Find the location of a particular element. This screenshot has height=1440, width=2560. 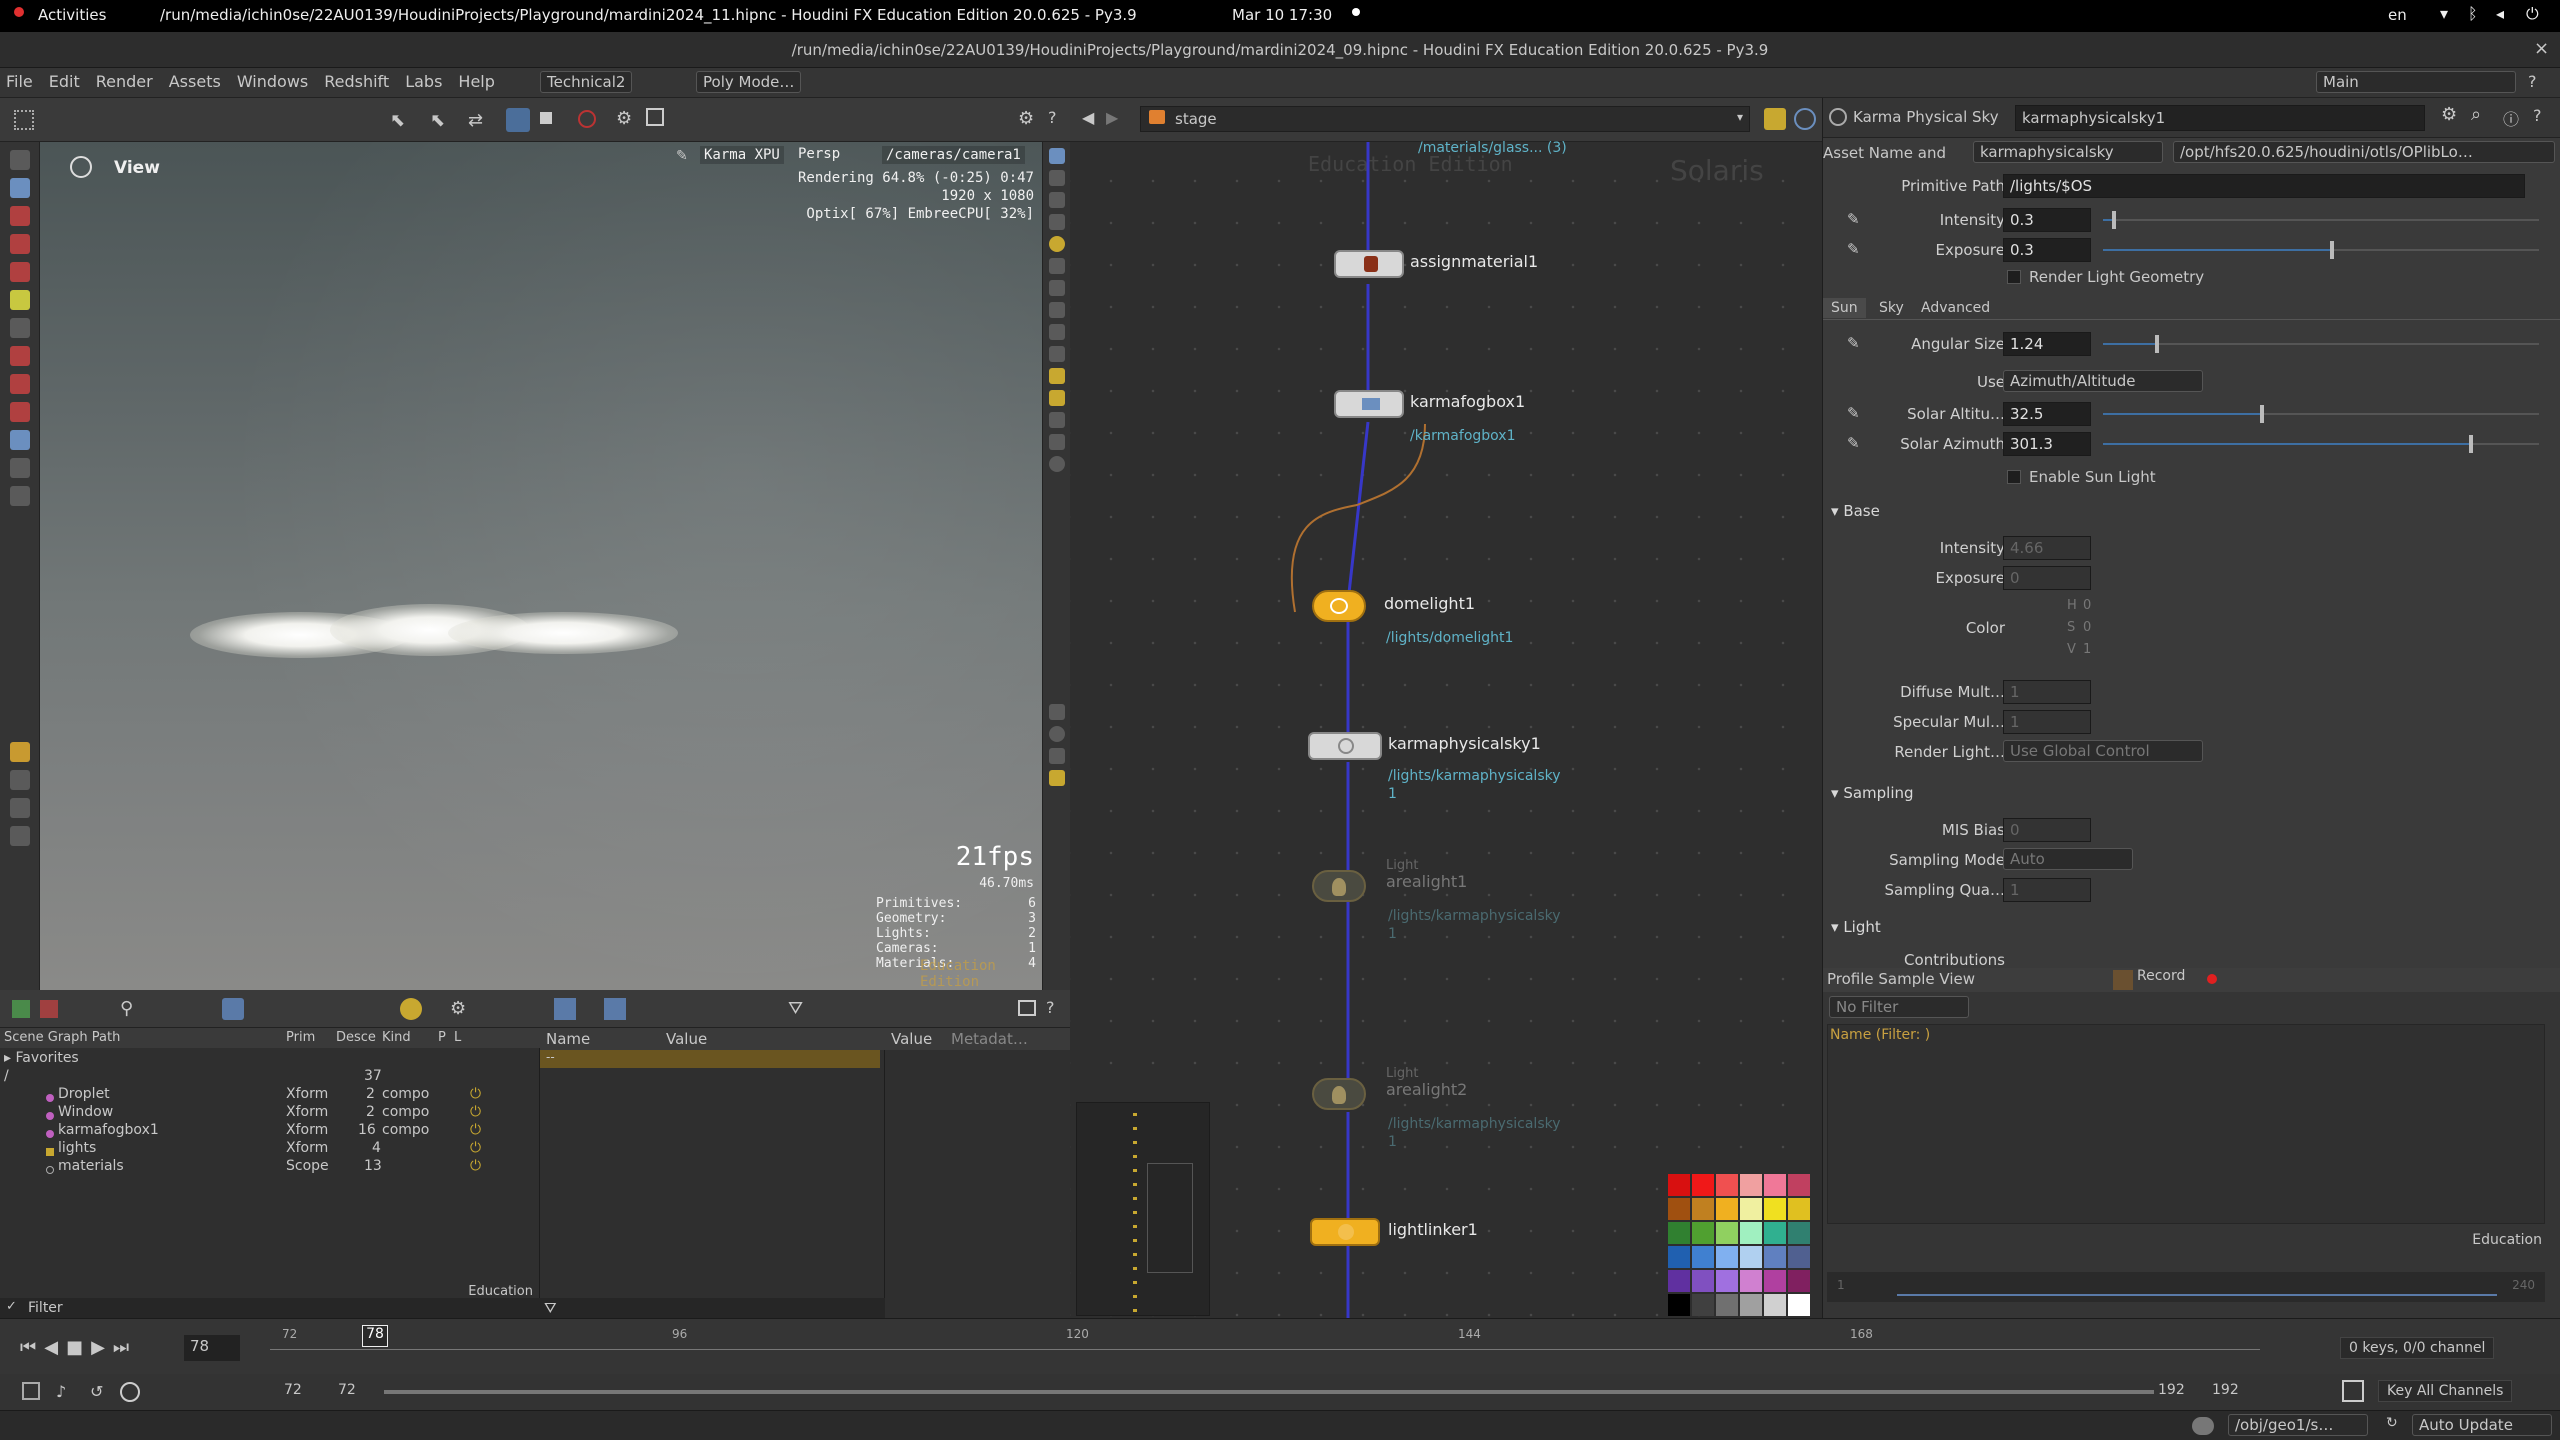

step-back-icon: ◀ is located at coordinates (55, 1347).